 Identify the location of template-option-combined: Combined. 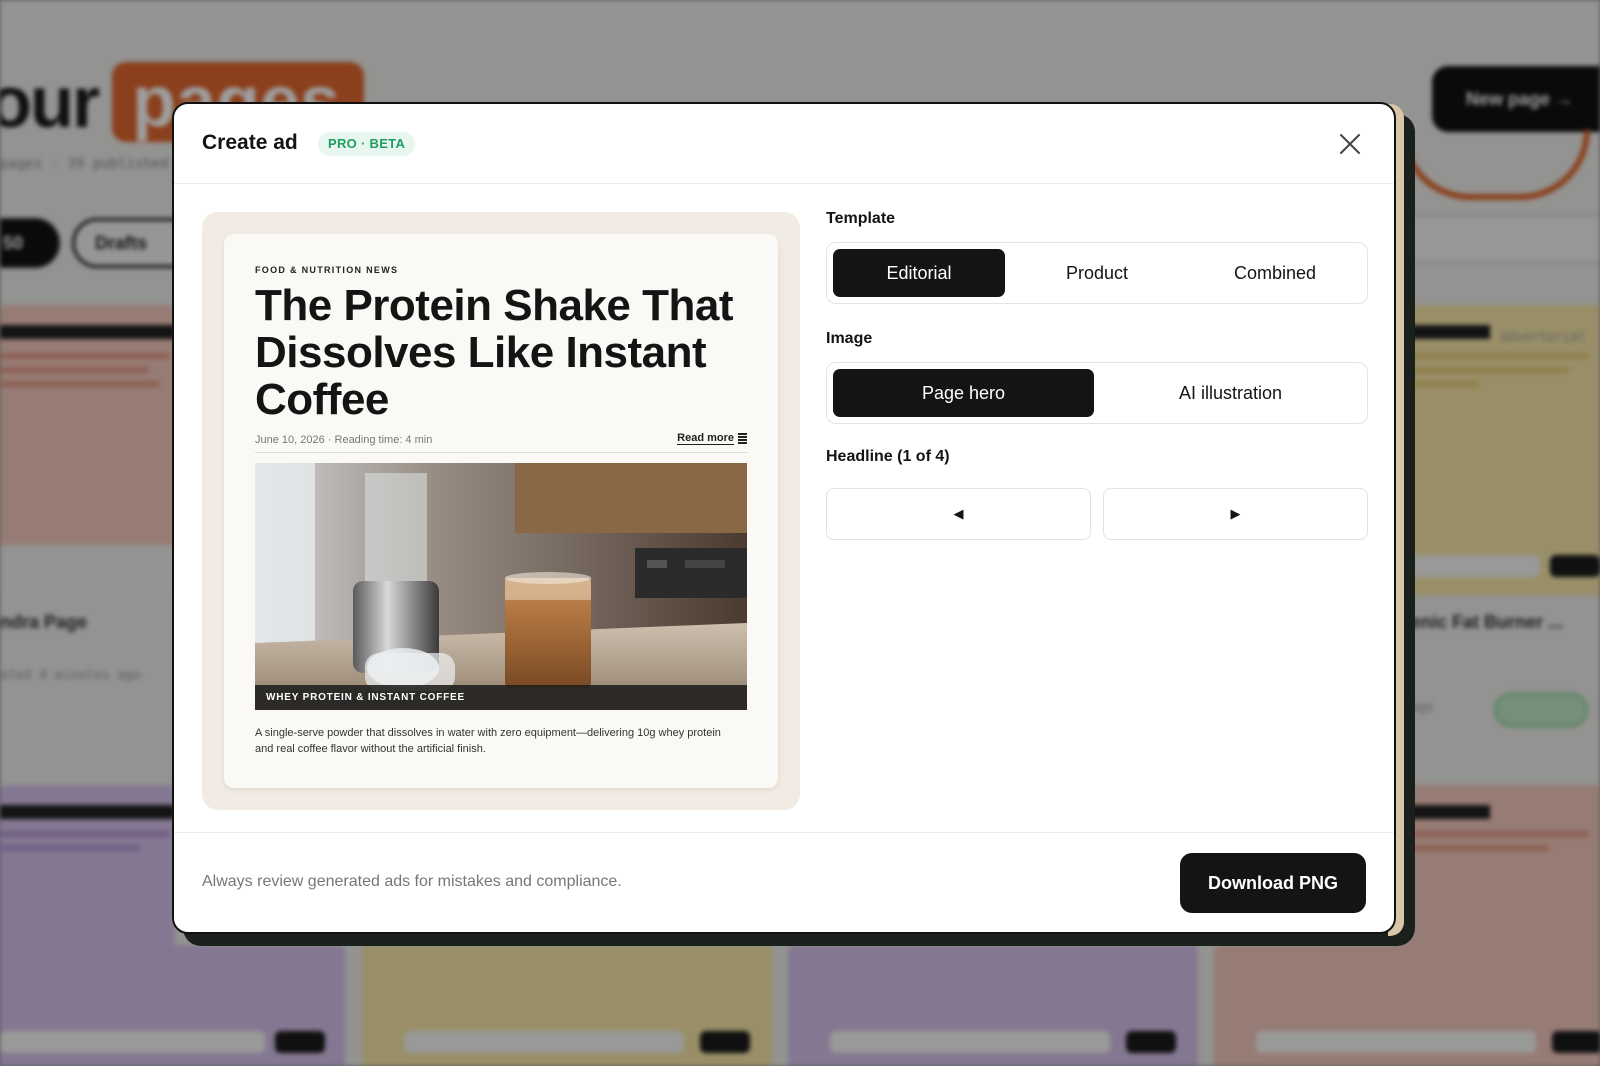
(1275, 273).